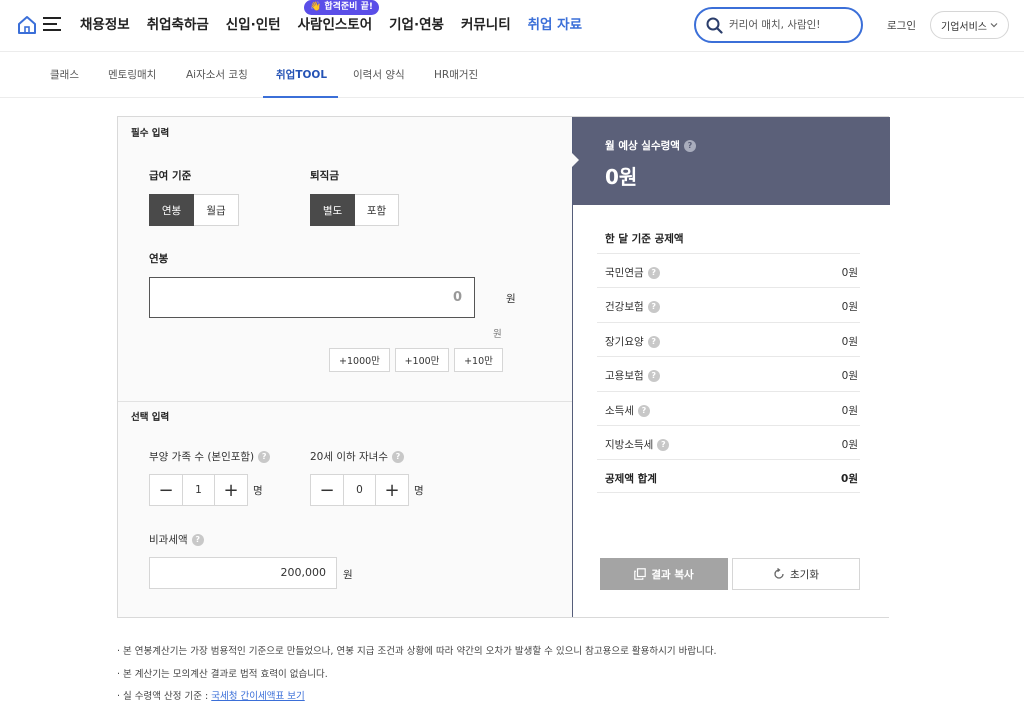  I want to click on subnav-item-hr-magazine: HR매거진, so click(456, 74).